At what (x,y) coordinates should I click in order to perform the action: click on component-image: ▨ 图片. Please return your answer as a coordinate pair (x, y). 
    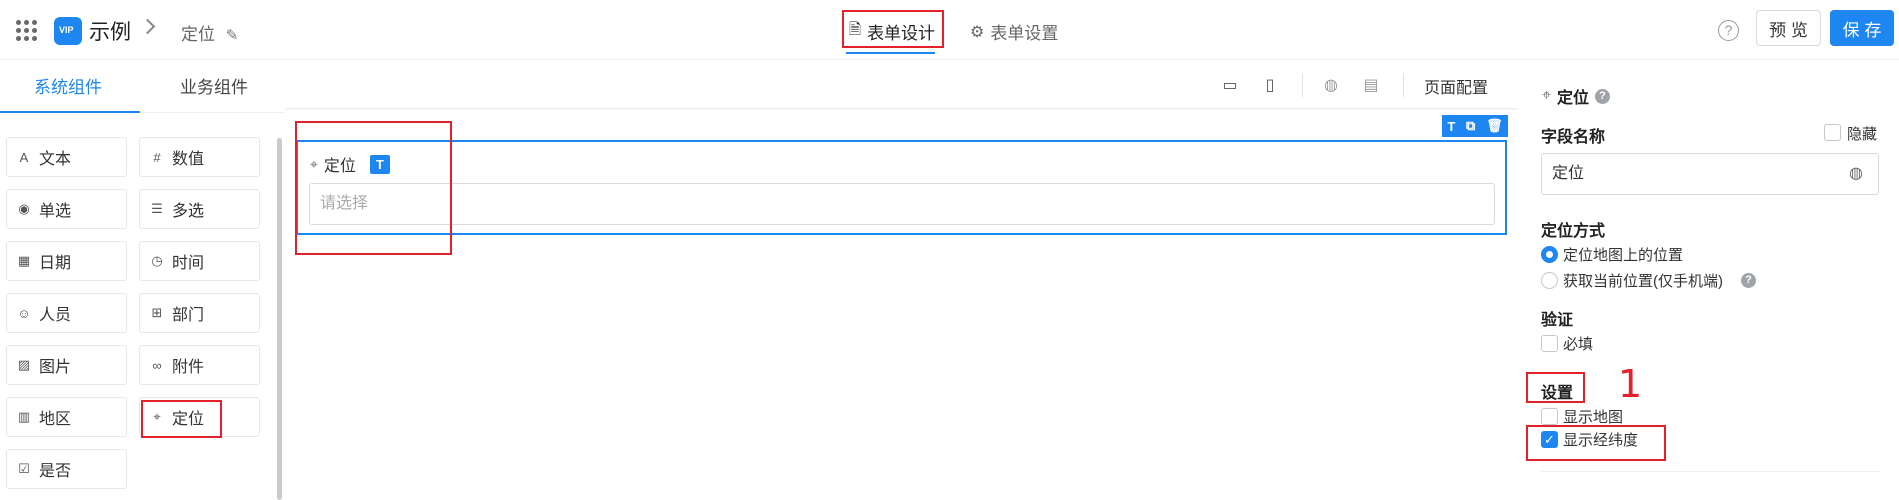
    Looking at the image, I should click on (66, 365).